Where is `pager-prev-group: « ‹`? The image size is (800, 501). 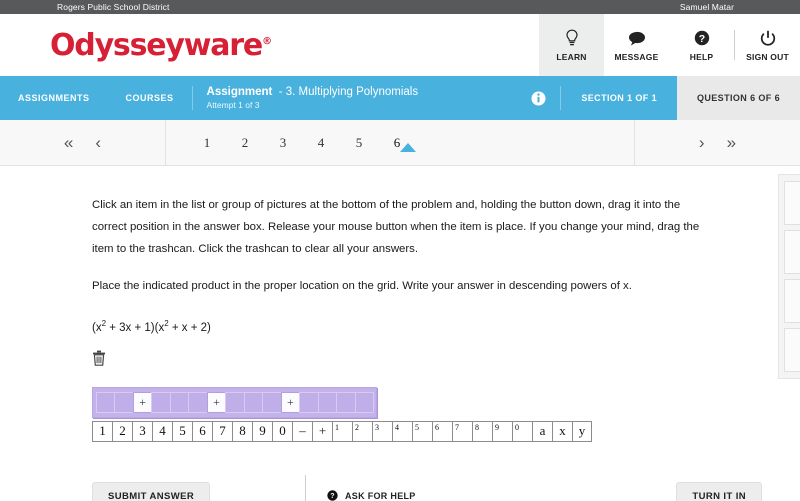
pager-prev-group: « ‹ is located at coordinates (82, 142).